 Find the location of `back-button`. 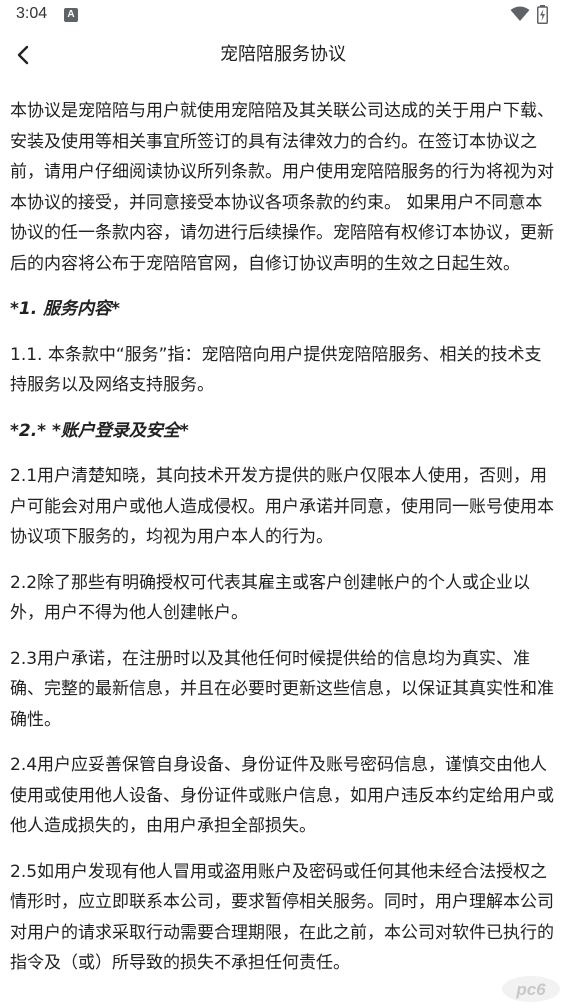

back-button is located at coordinates (23, 55).